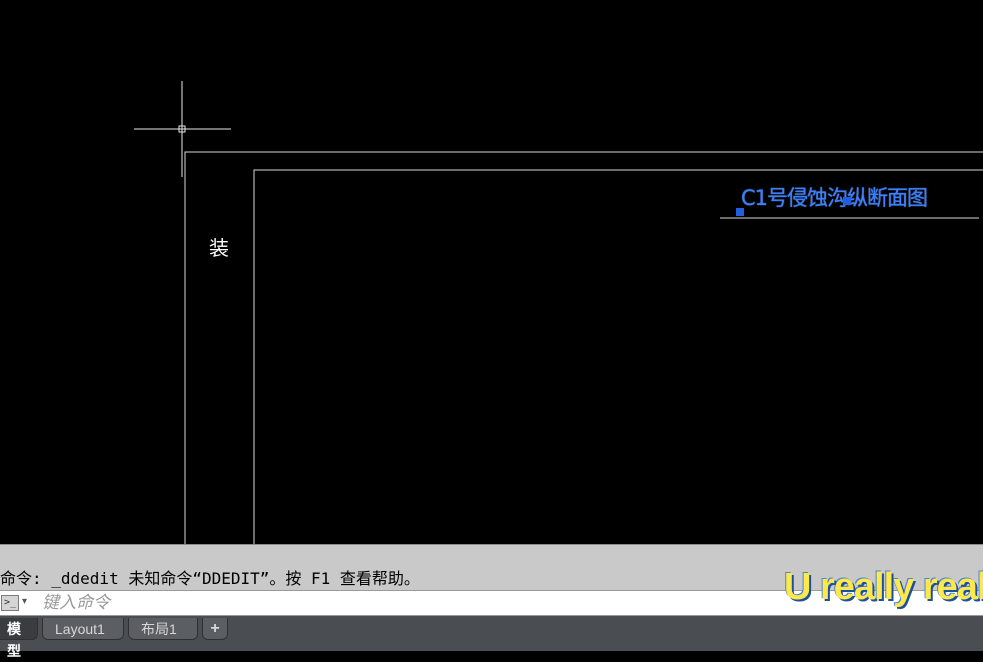  What do you see at coordinates (834, 198) in the screenshot?
I see `drawing-title-text: C1号侵蚀沟纵断面图` at bounding box center [834, 198].